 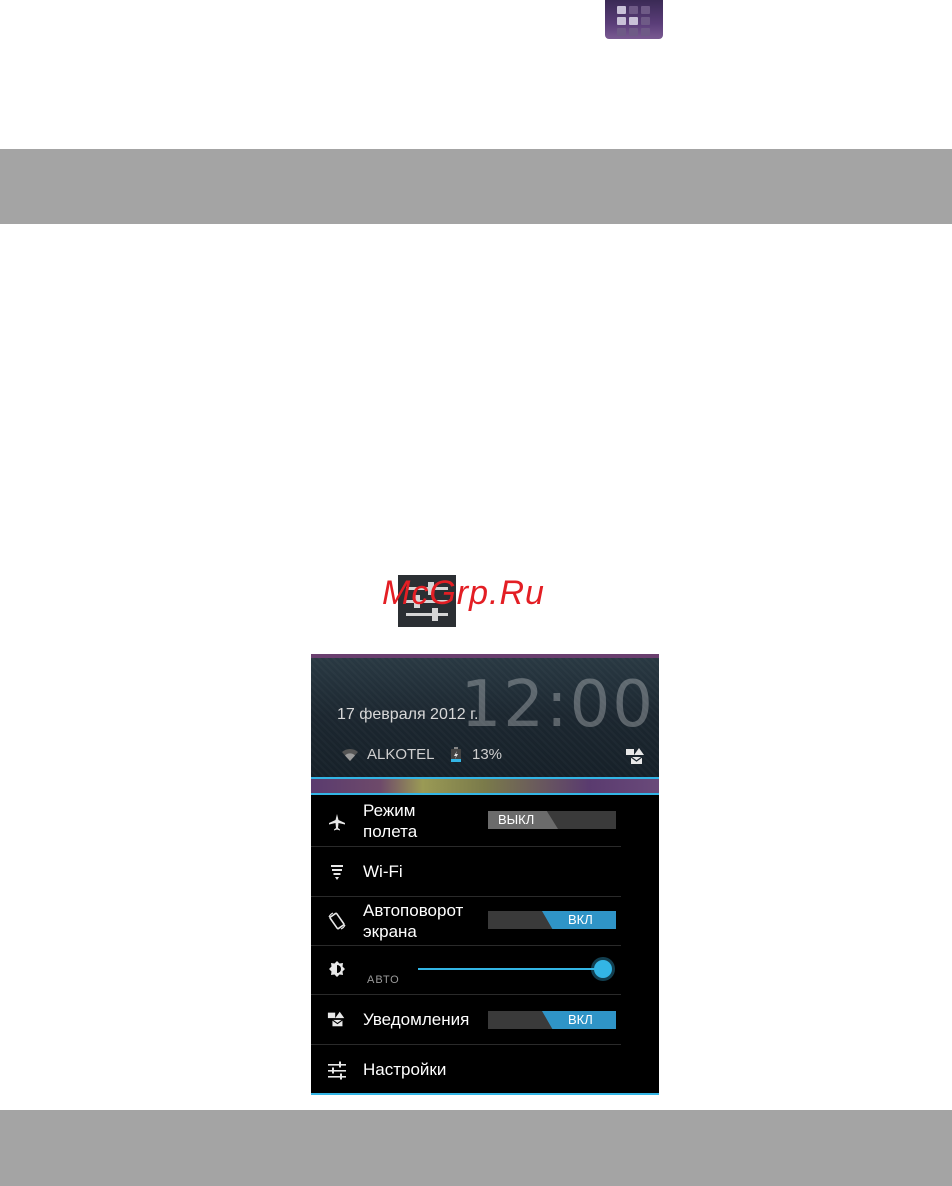 What do you see at coordinates (456, 754) in the screenshot?
I see `battery-icon` at bounding box center [456, 754].